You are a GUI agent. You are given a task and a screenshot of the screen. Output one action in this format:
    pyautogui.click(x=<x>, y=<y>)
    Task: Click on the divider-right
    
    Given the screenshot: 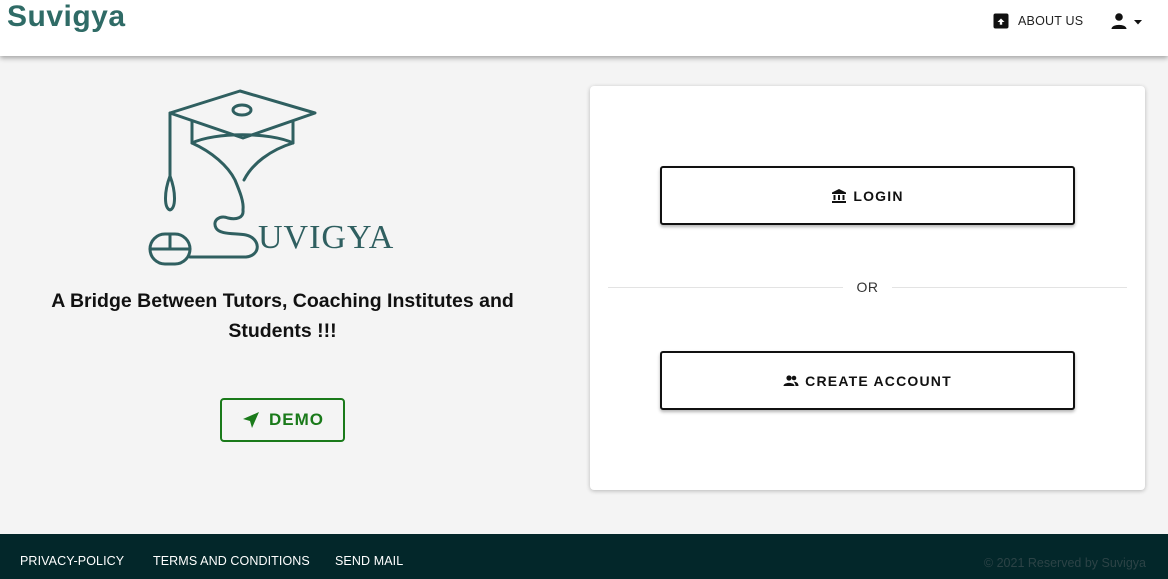 What is the action you would take?
    pyautogui.click(x=1009, y=287)
    